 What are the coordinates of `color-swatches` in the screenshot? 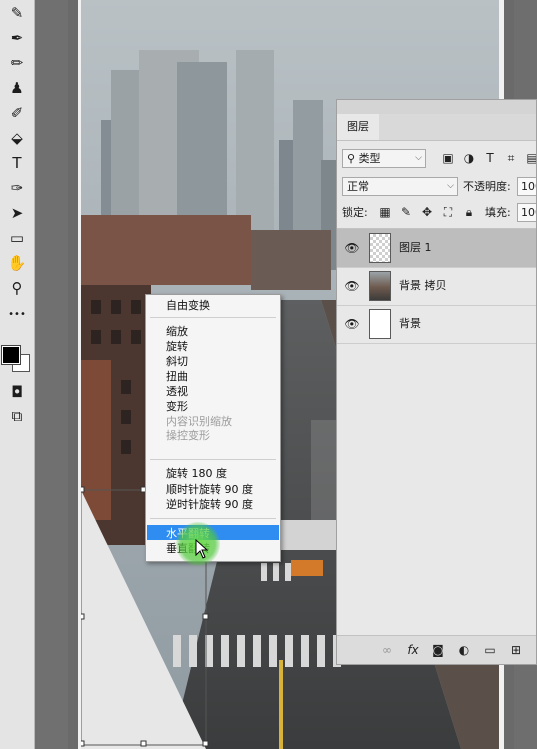 It's located at (16, 359).